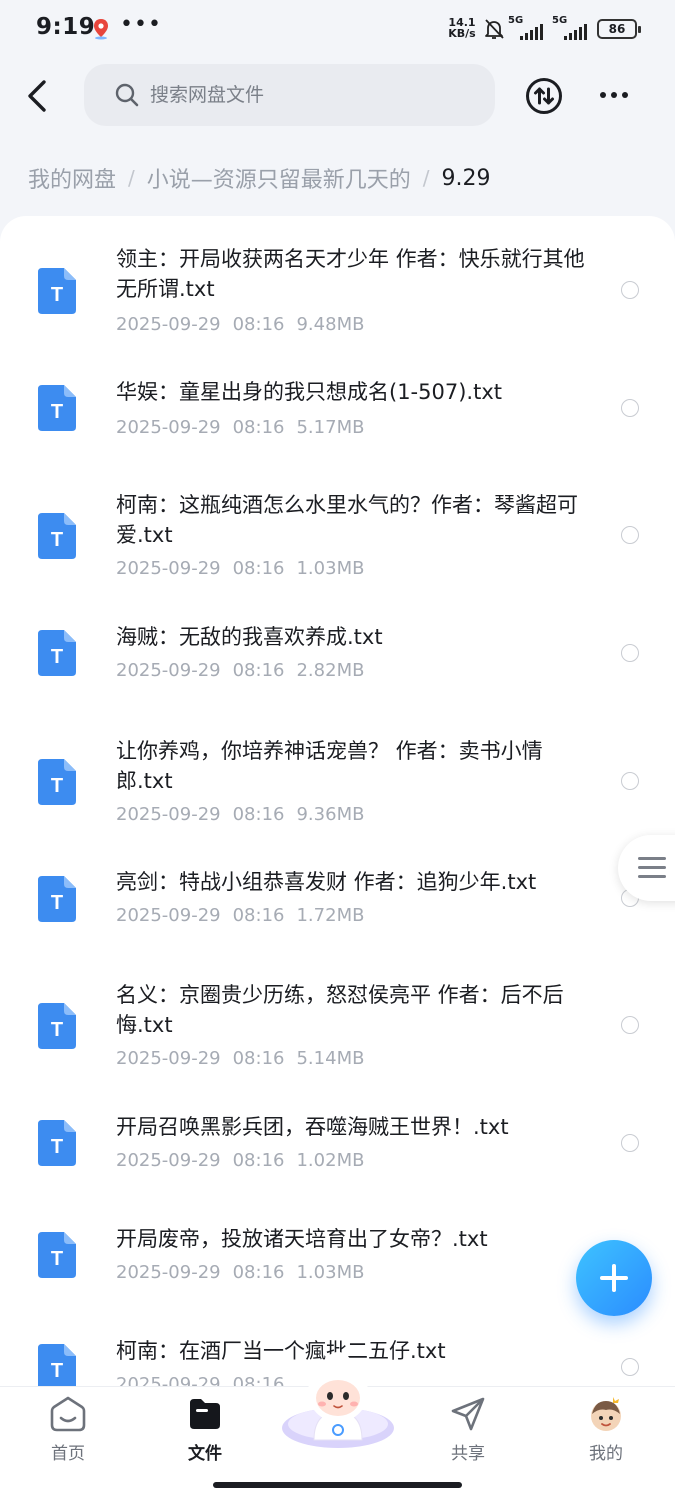 Image resolution: width=675 pixels, height=1500 pixels. What do you see at coordinates (72, 178) in the screenshot?
I see `breadcrumb-root: 我的网盘` at bounding box center [72, 178].